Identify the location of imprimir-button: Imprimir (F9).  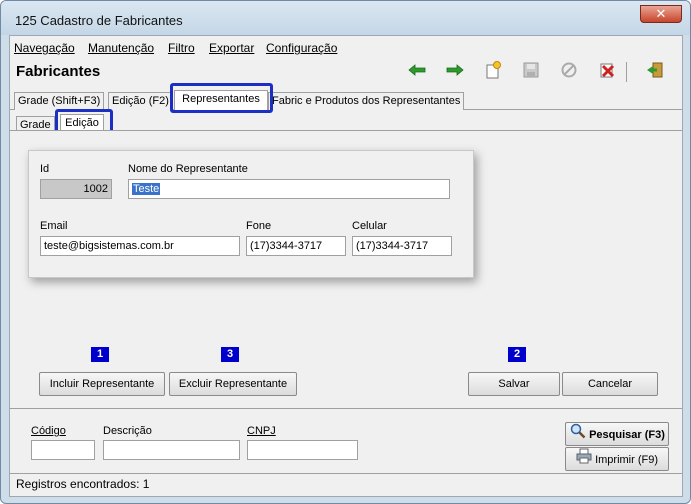
(617, 459).